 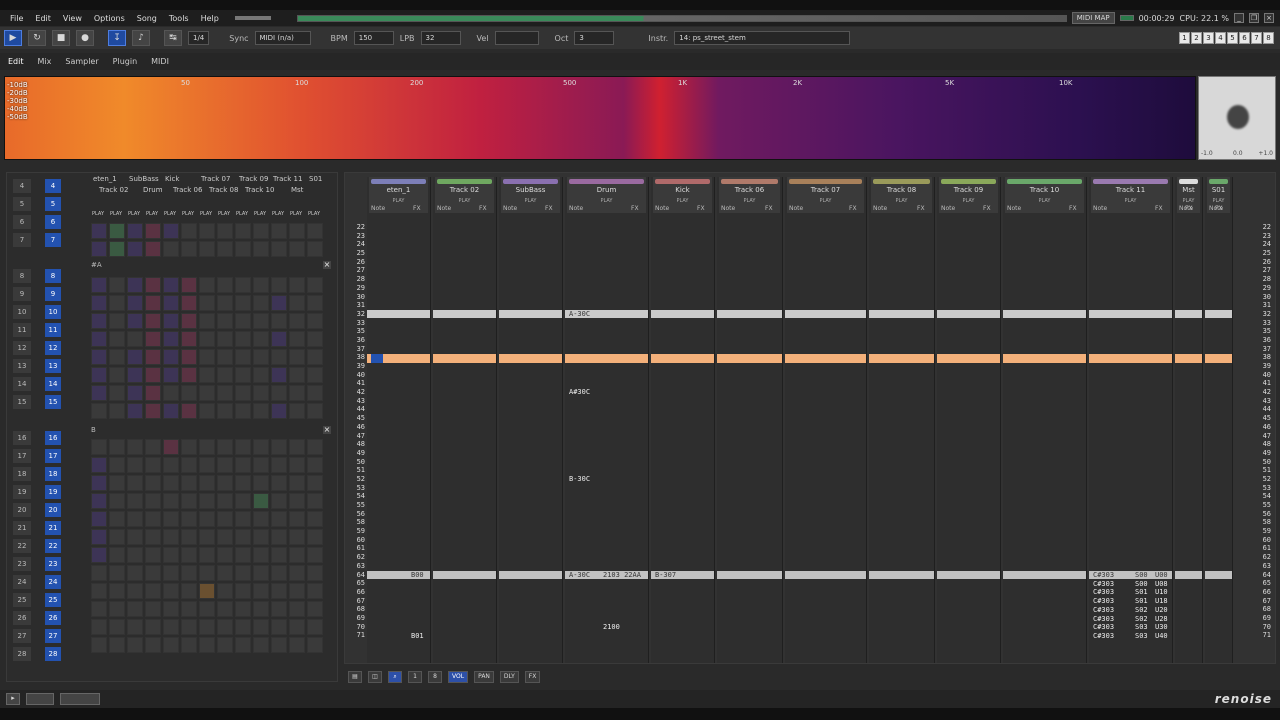 I want to click on sequence-row: 18 18, so click(x=39, y=475).